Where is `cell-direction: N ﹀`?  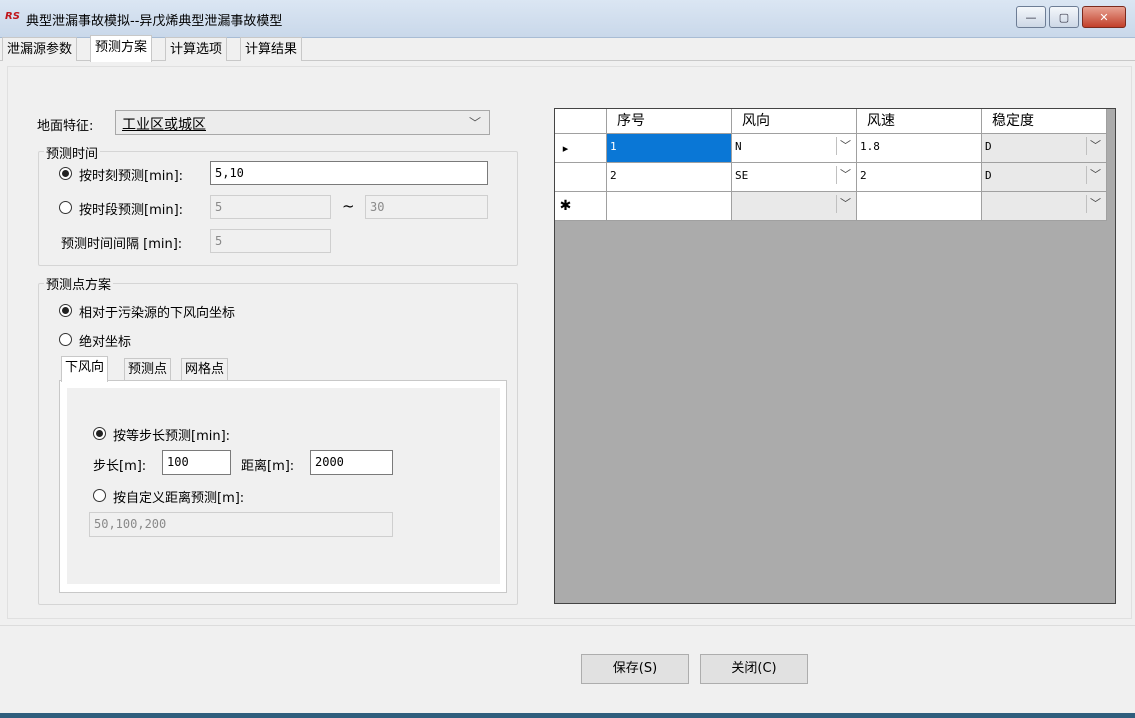 cell-direction: N ﹀ is located at coordinates (794, 148).